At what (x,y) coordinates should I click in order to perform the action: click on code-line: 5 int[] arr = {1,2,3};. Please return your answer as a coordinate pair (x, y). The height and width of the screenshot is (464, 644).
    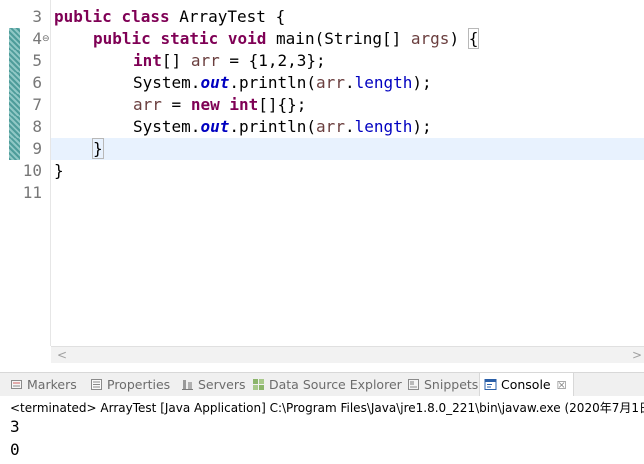
    Looking at the image, I should click on (322, 61).